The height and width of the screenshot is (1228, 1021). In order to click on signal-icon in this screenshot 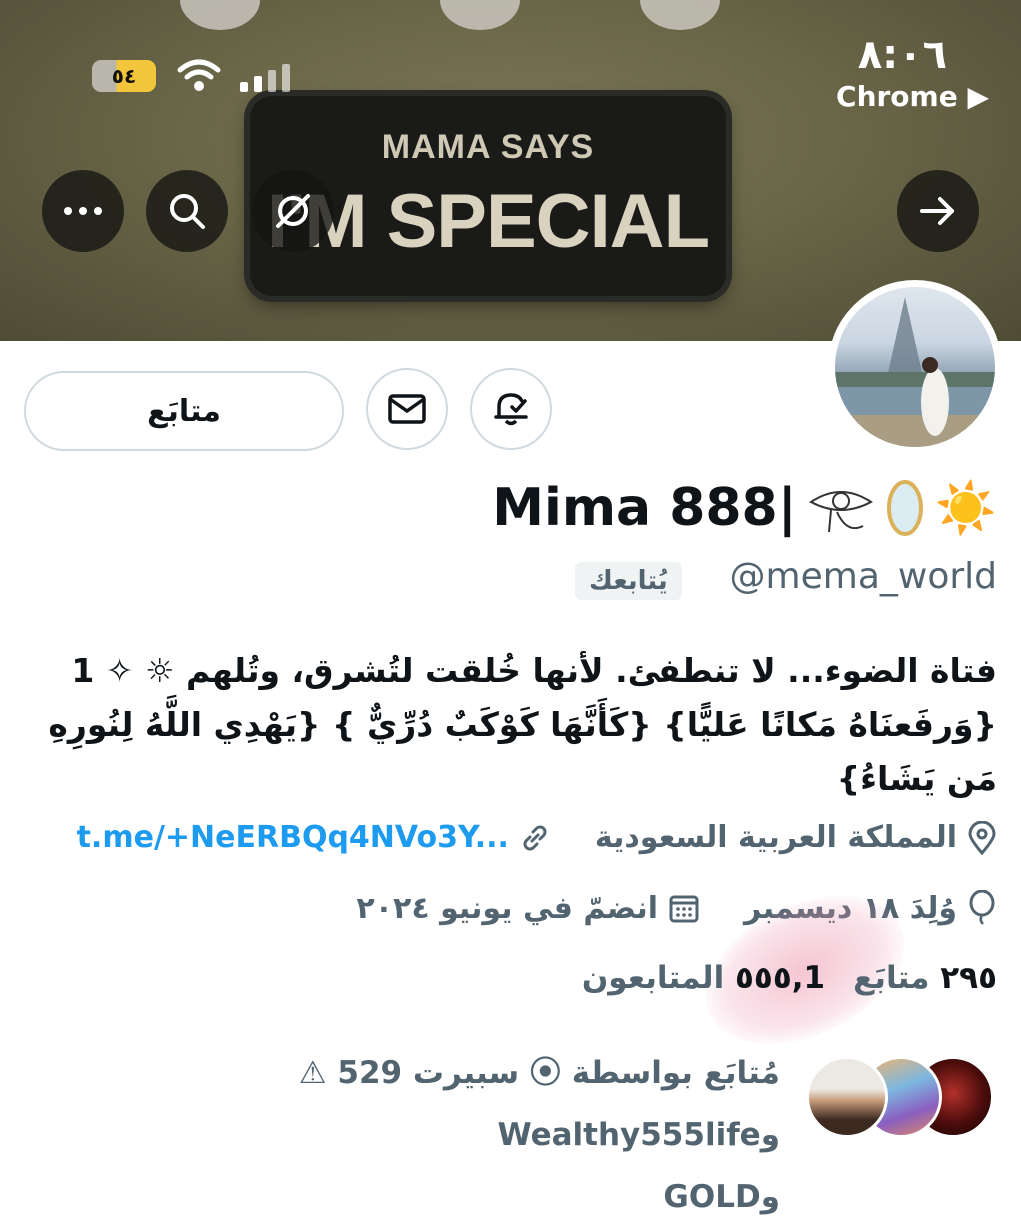, I will do `click(265, 78)`.